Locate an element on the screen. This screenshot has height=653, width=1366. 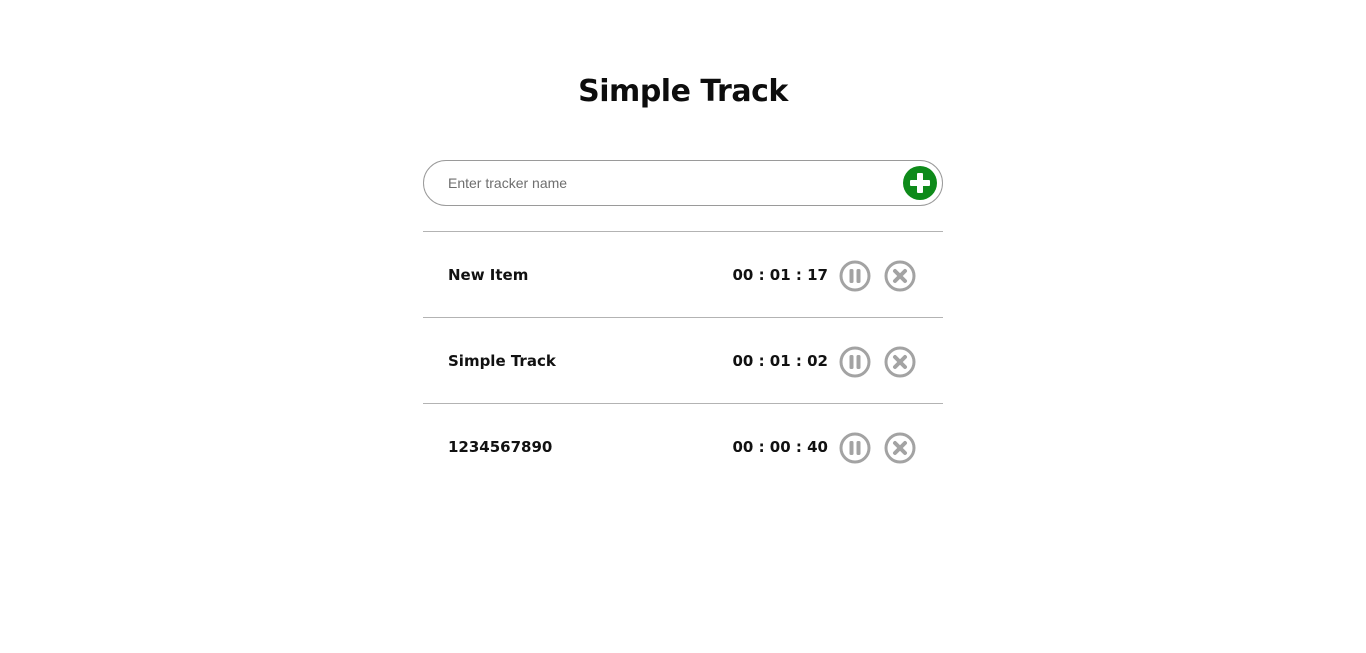
add-tracker-button is located at coordinates (920, 183).